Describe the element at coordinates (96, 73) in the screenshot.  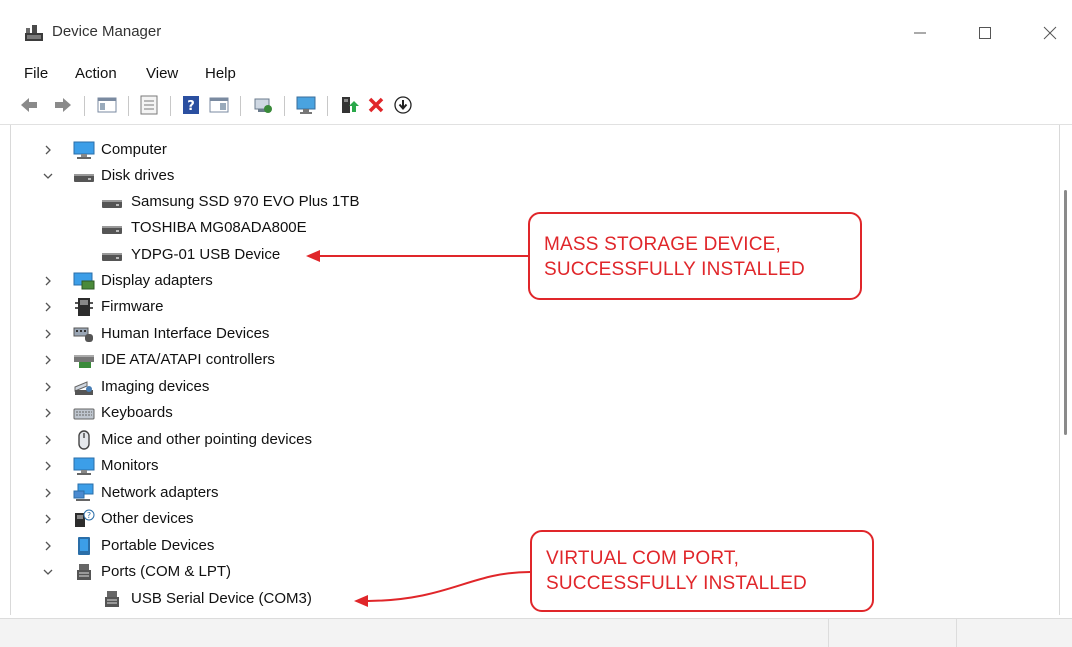
I see `menu-action: Action` at that location.